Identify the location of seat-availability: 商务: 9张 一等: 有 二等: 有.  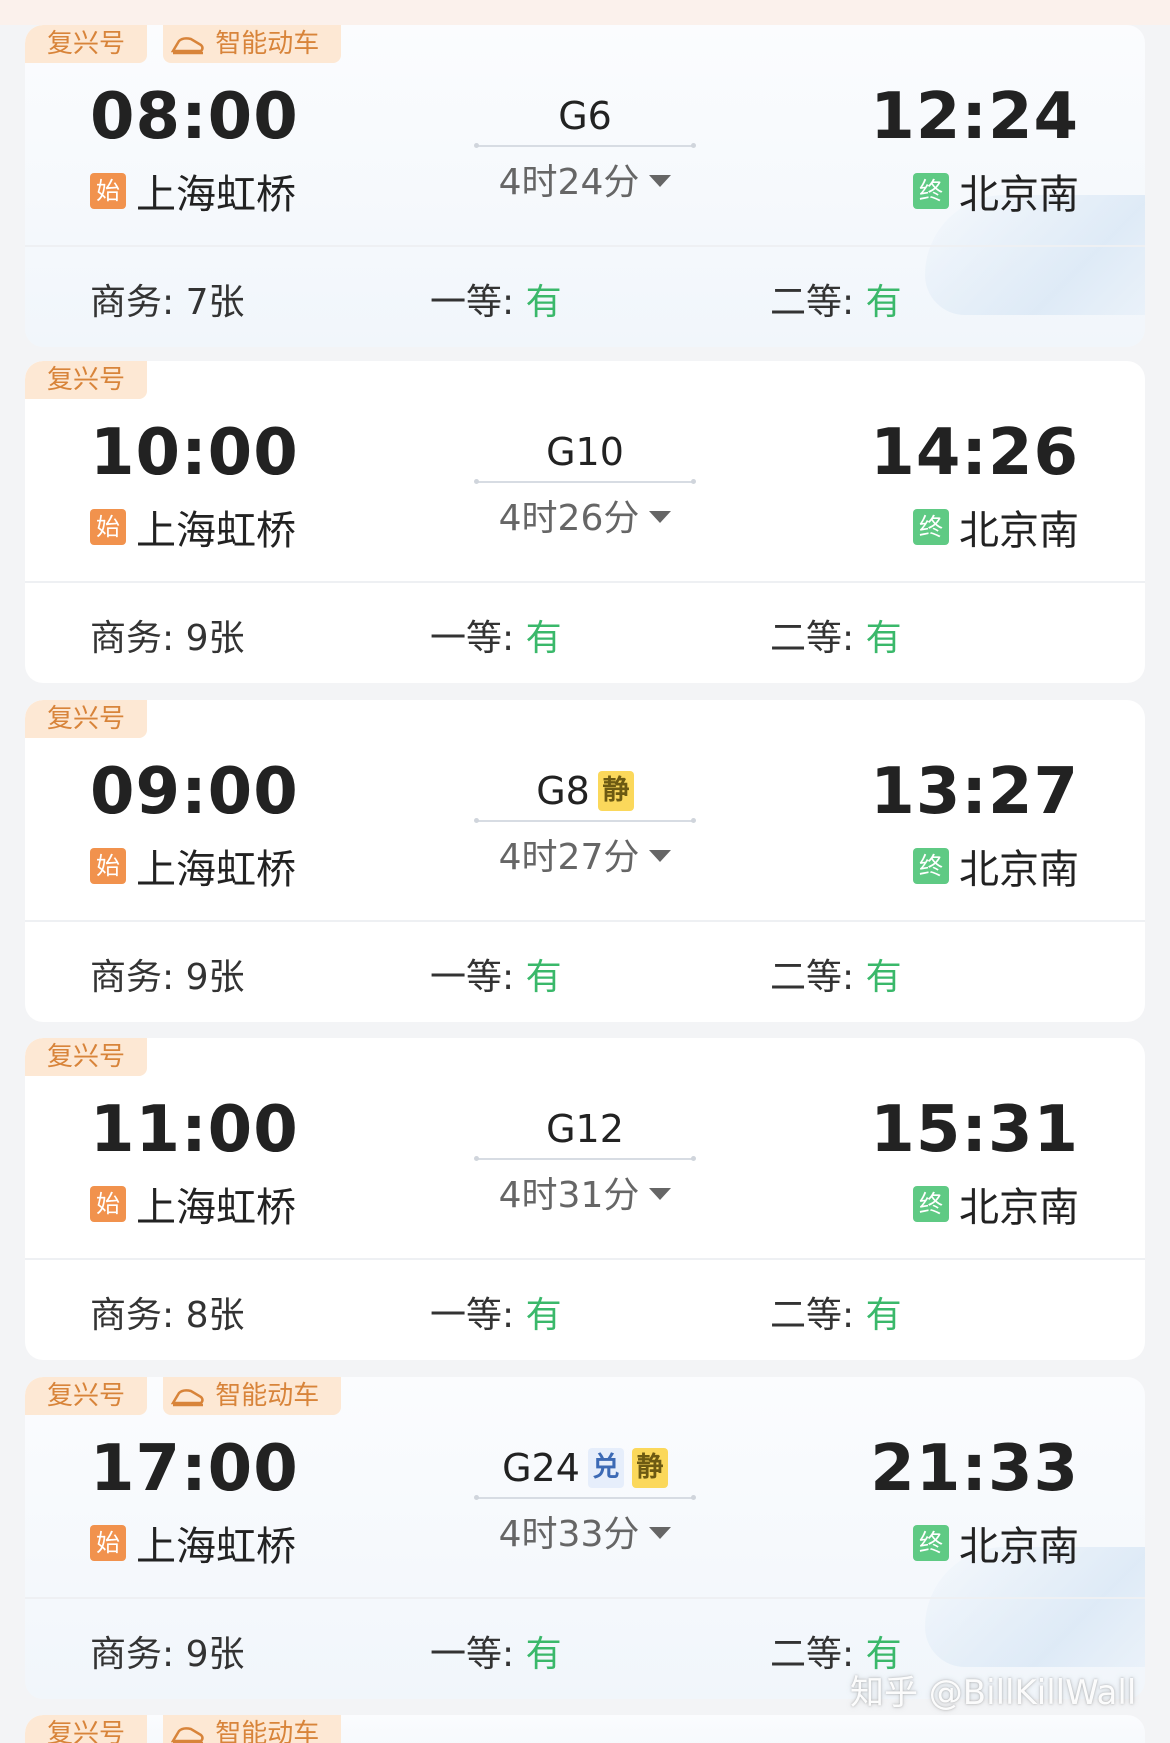
(585, 634).